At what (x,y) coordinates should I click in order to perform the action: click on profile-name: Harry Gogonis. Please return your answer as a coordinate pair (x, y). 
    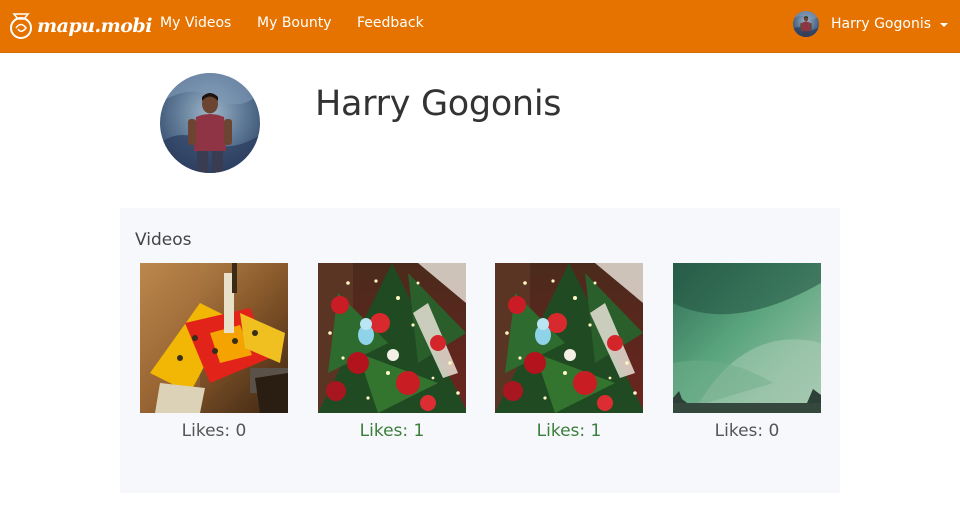
    Looking at the image, I should click on (438, 104).